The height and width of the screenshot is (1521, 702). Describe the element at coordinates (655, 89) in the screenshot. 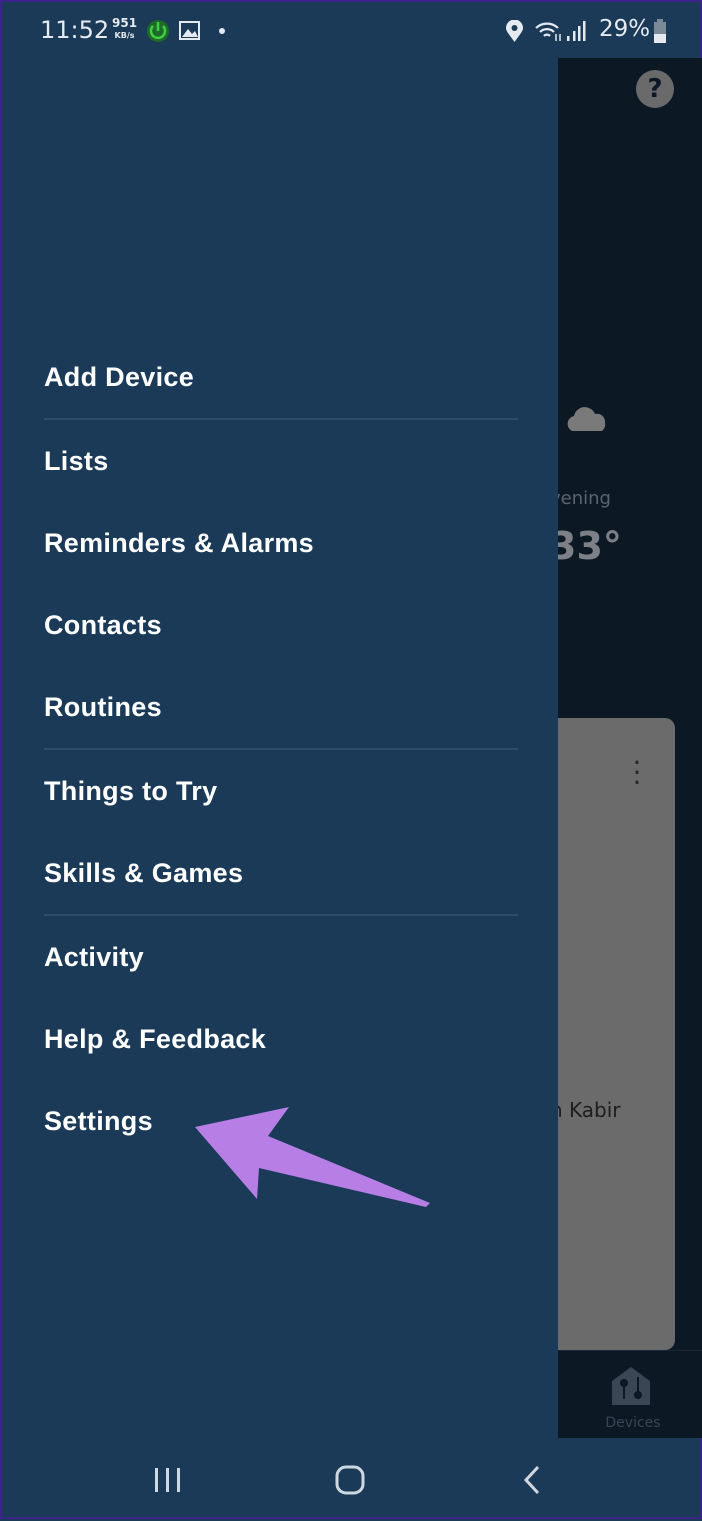

I see `help-icon: ?` at that location.